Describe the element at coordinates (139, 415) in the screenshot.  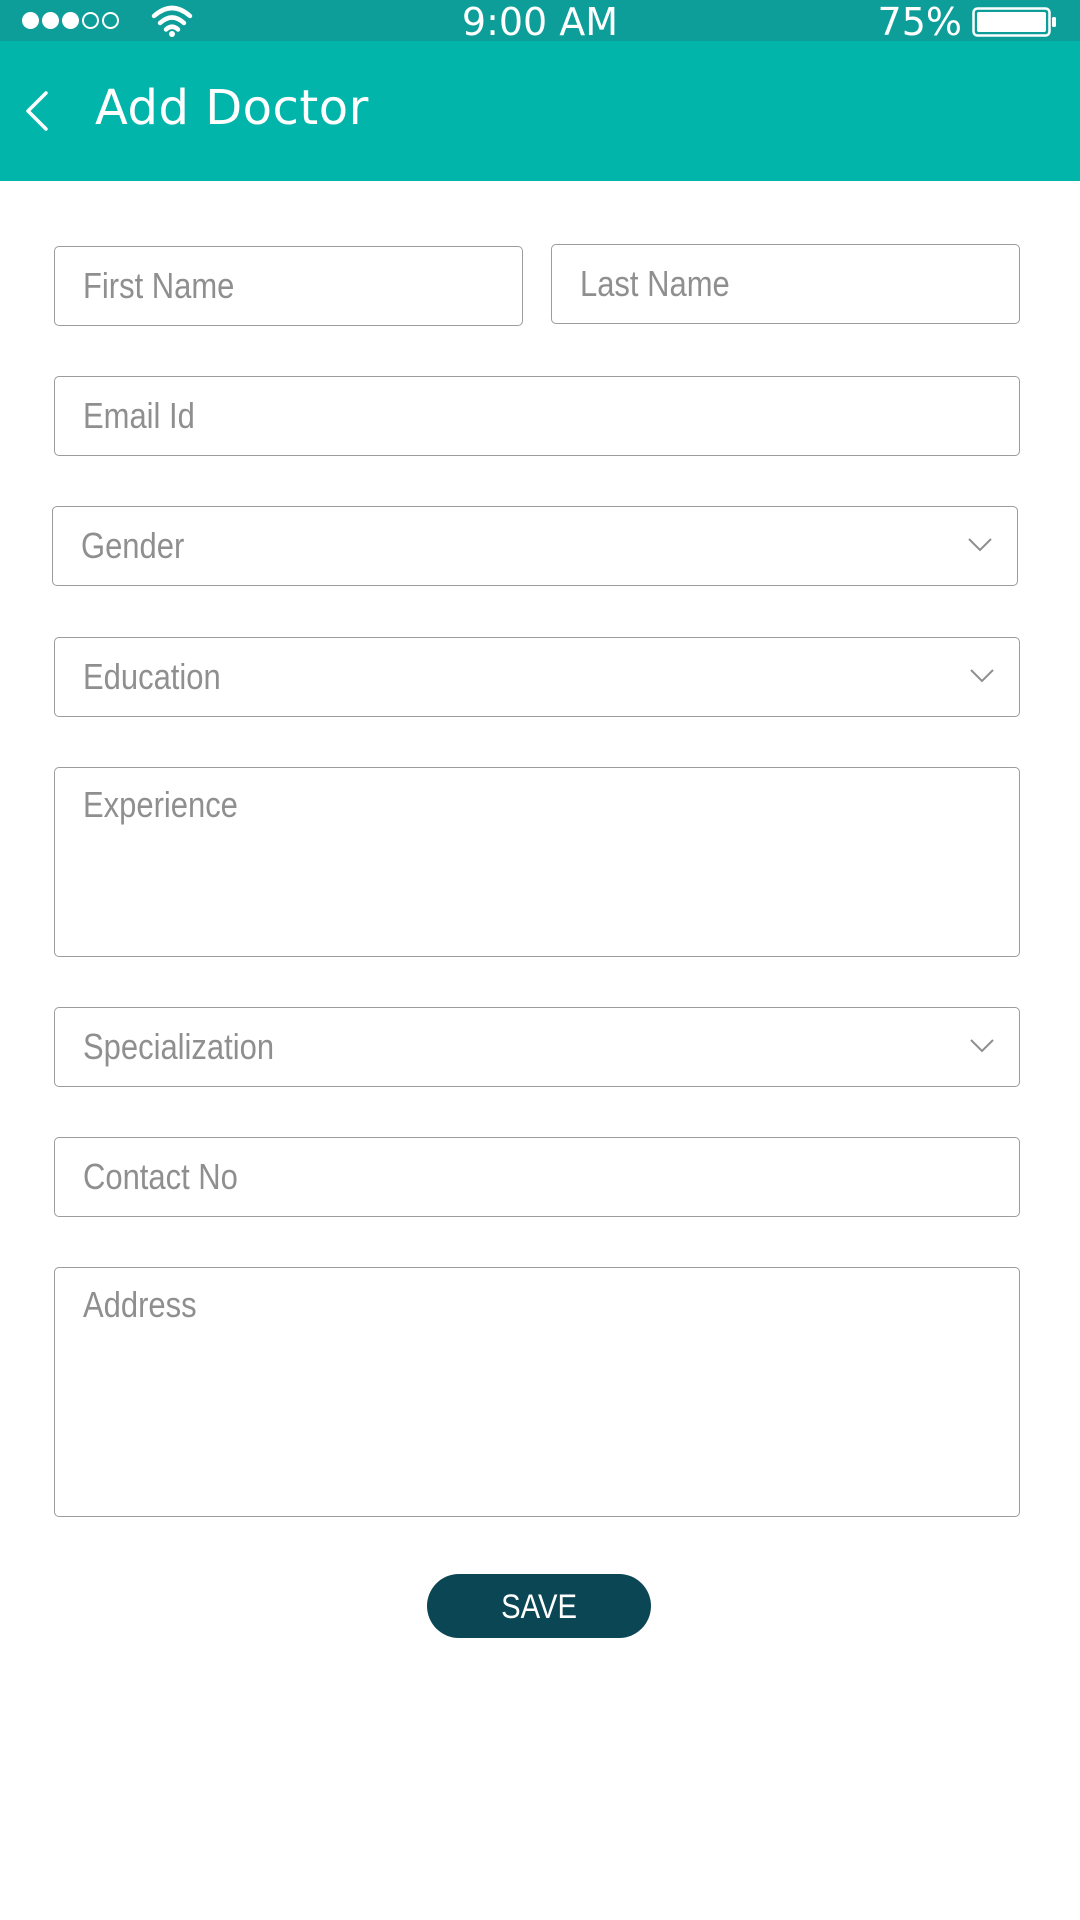
I see `email-placeholder: Email Id` at that location.